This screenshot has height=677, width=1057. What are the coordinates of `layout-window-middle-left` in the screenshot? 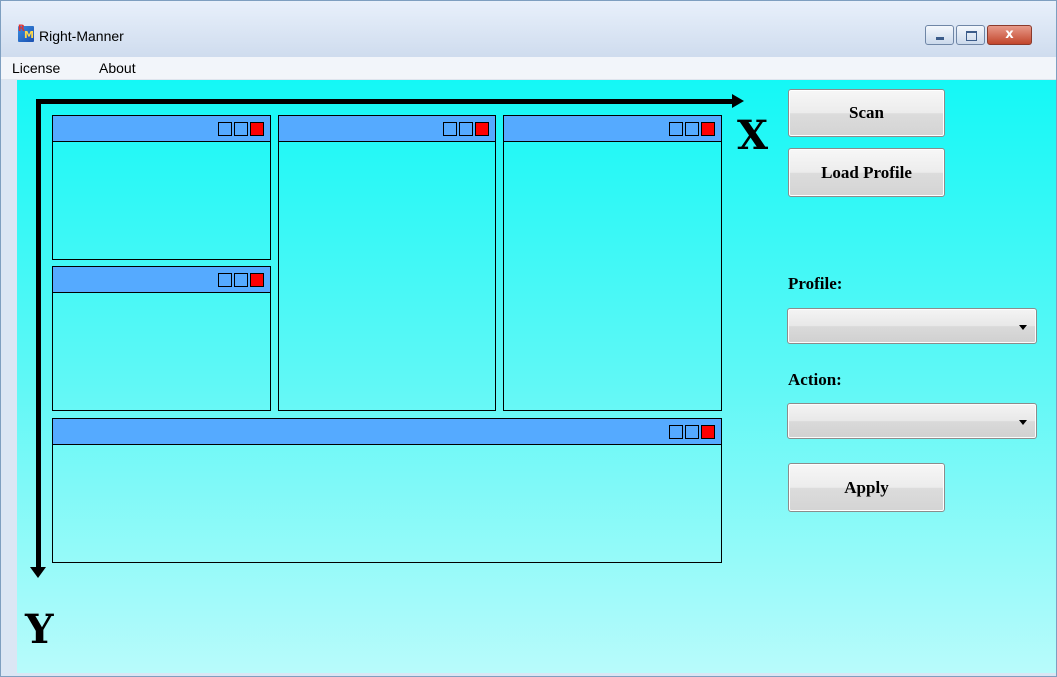 It's located at (161, 338).